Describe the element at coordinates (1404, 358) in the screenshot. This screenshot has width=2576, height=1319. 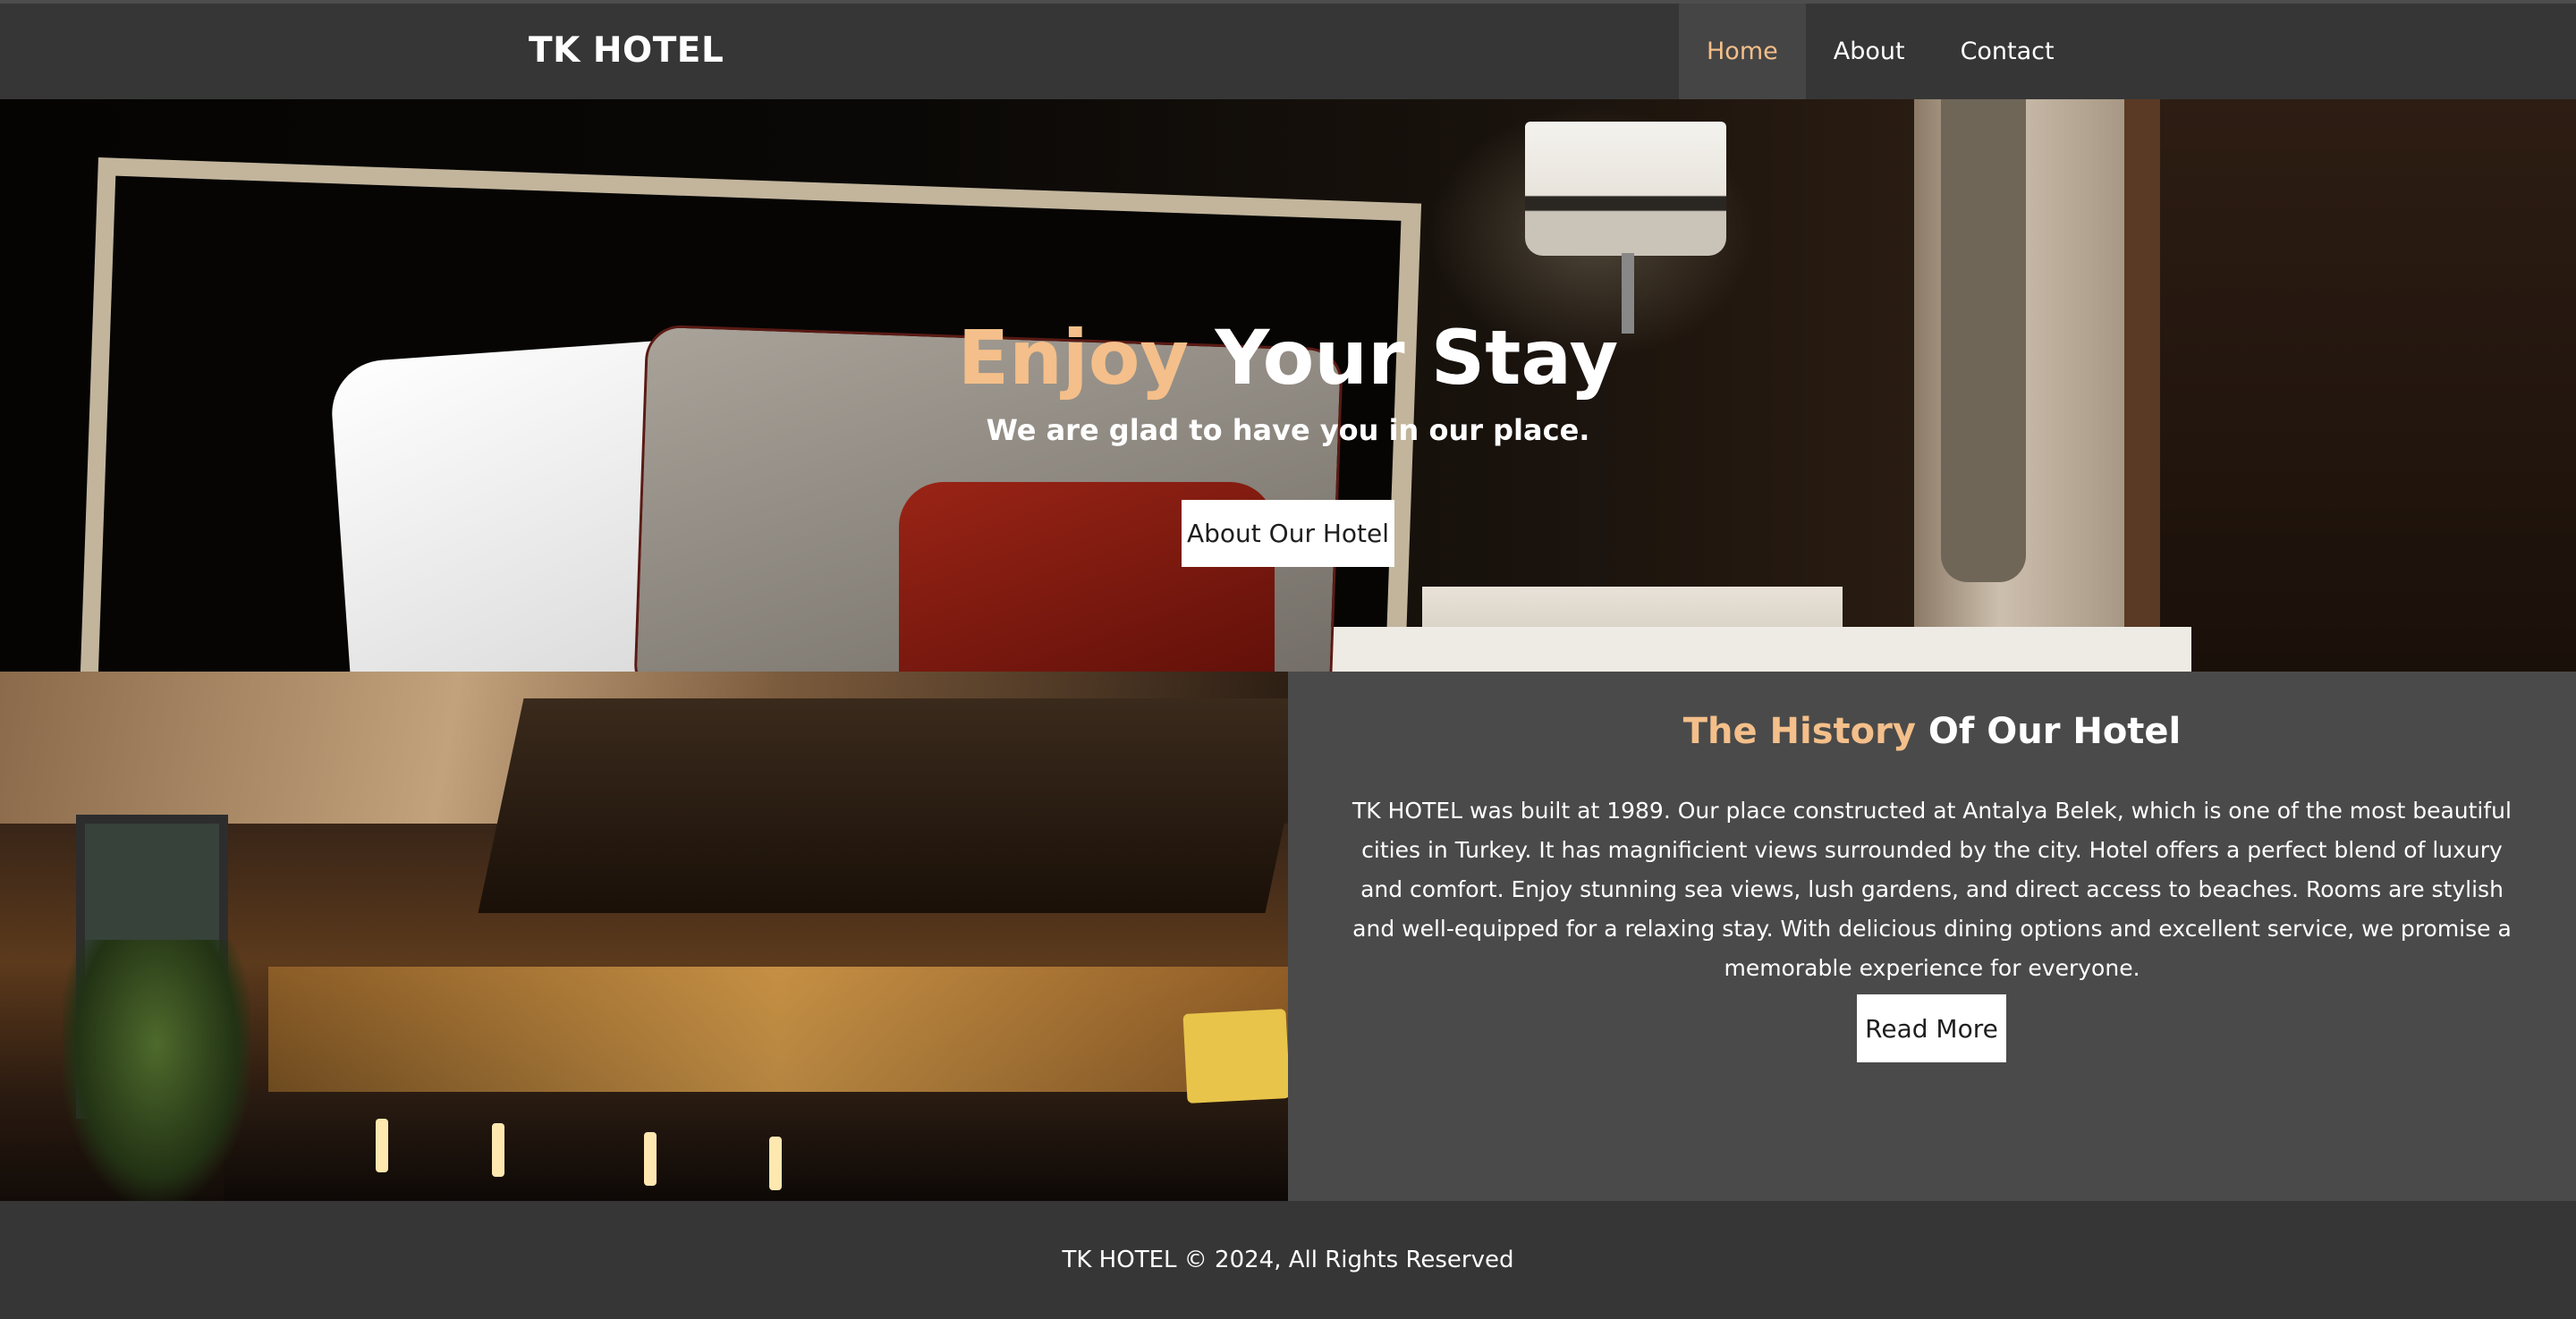
I see `hero-title-rest: Your Stay` at that location.